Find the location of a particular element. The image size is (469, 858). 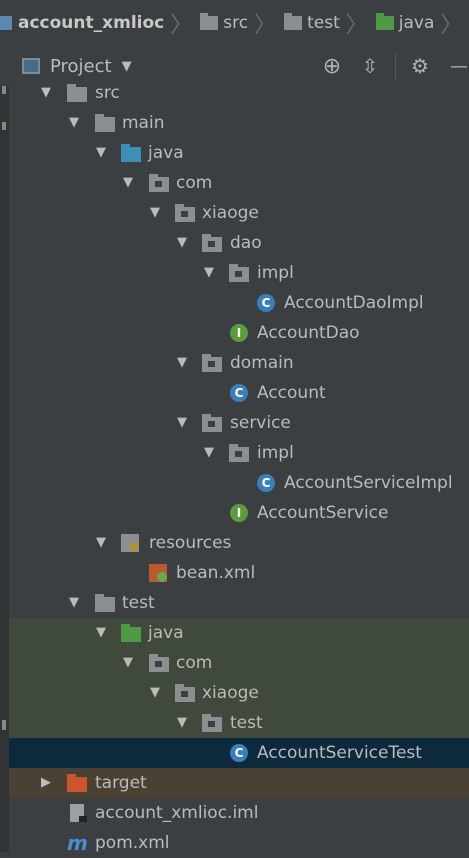

tree-node-test: ▼ test is located at coordinates (239, 603).